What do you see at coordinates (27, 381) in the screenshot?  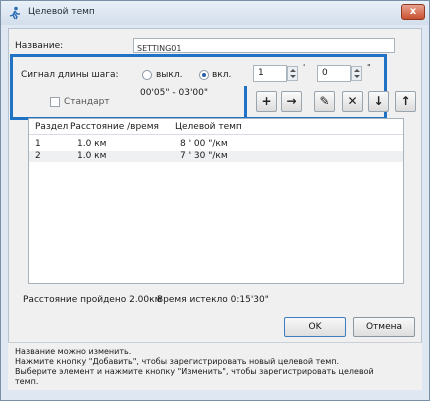 I see `help-line: темп.` at bounding box center [27, 381].